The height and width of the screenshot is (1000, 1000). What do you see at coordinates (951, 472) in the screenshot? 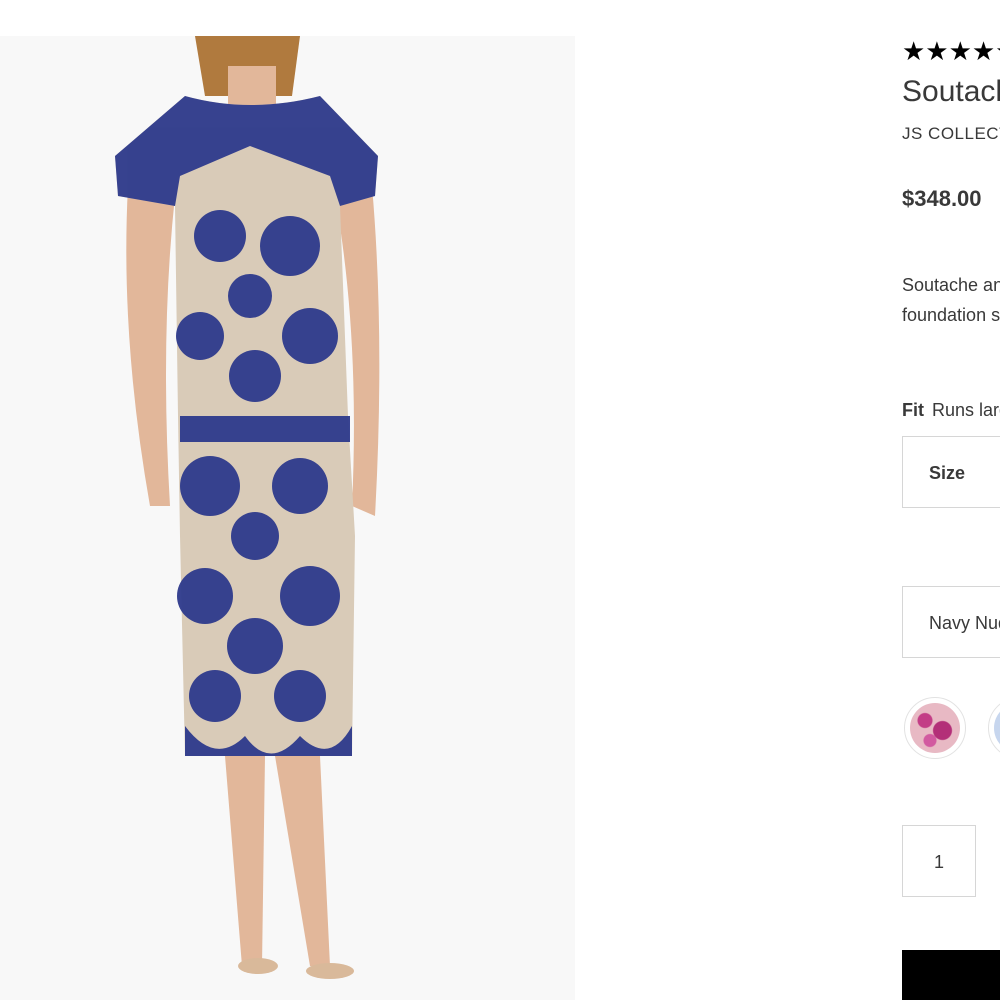
I see `size-select: Size` at bounding box center [951, 472].